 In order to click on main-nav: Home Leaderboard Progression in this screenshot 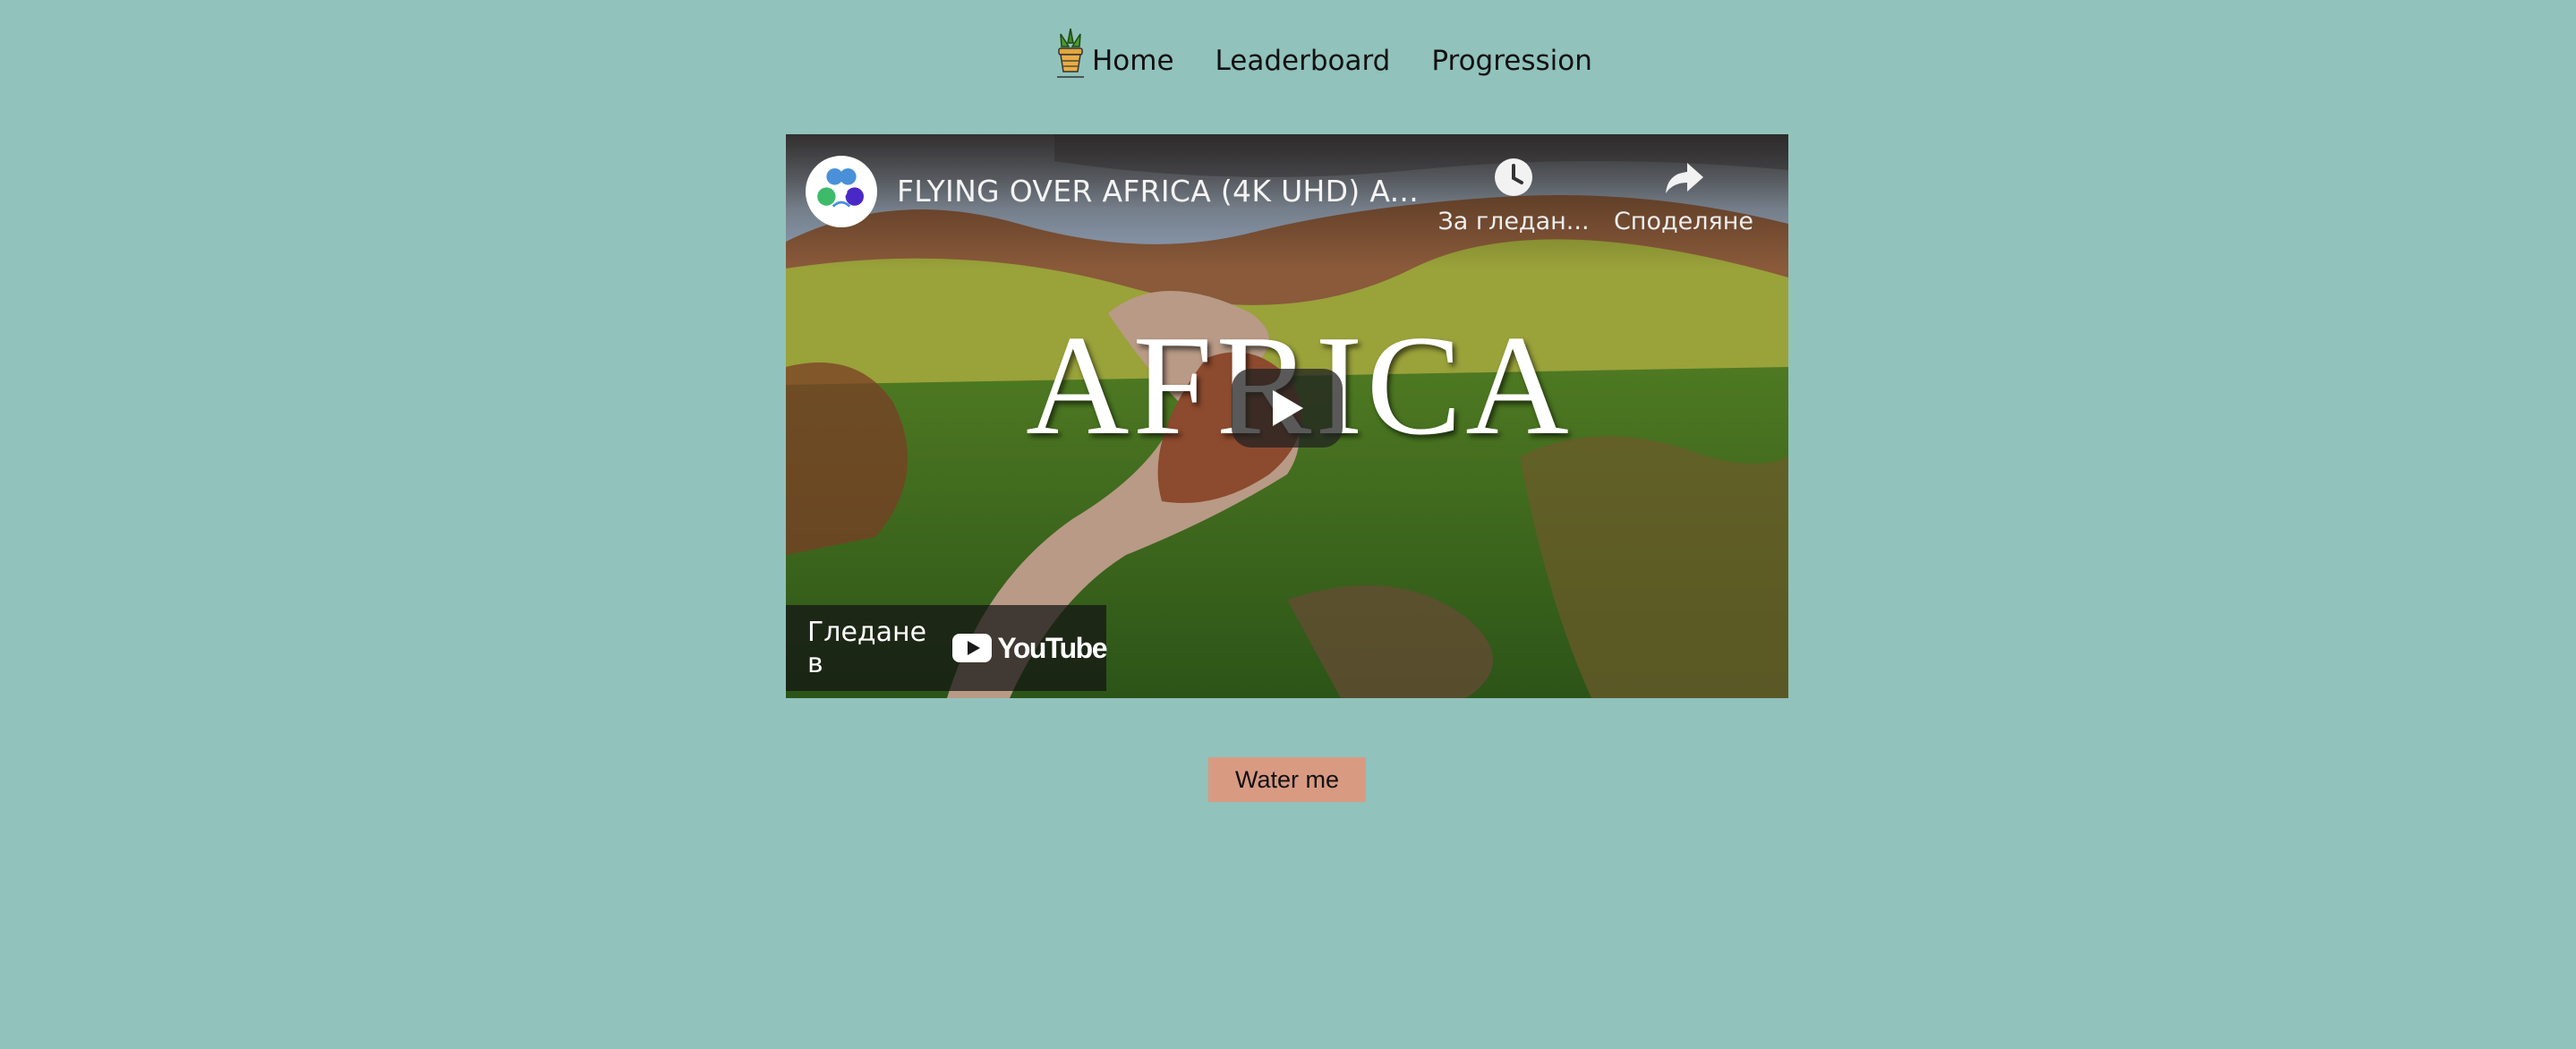, I will do `click(1322, 51)`.